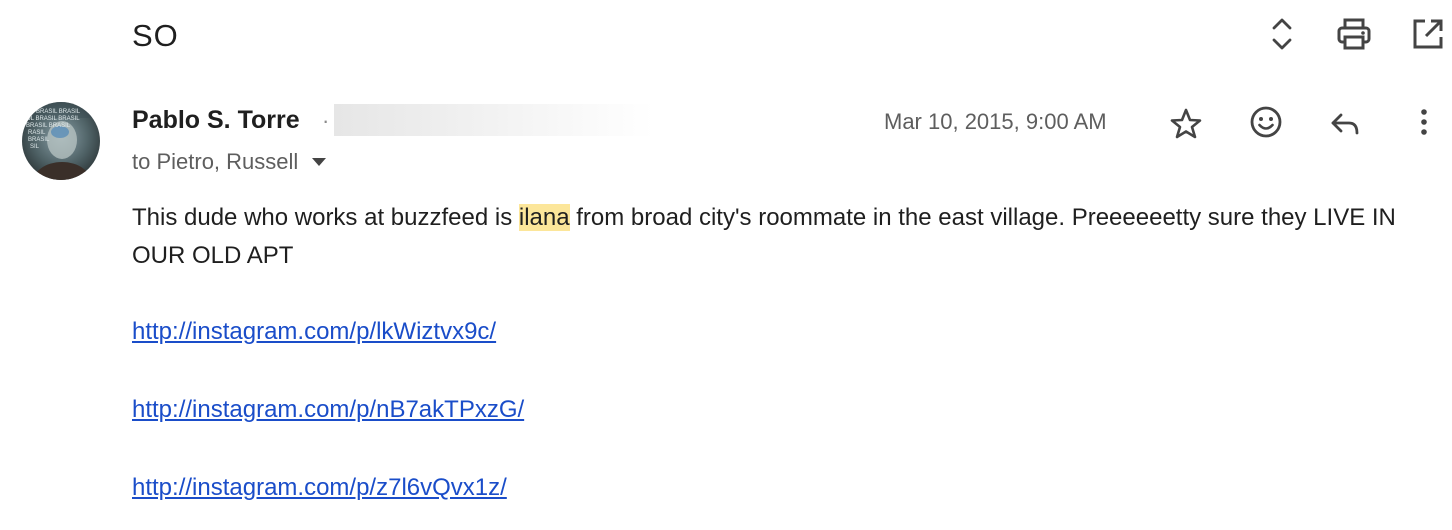  I want to click on unfold-icon, so click(1282, 34).